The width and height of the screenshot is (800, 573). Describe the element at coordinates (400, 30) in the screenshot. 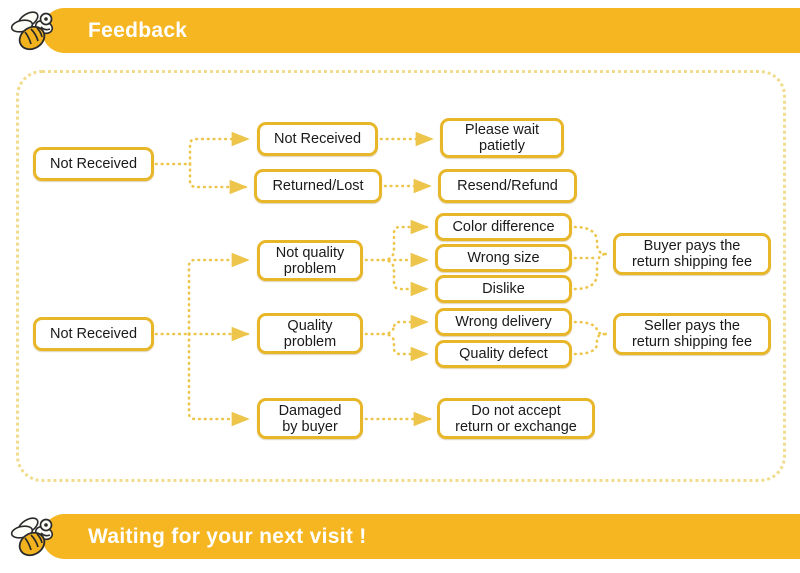

I see `header-banner: Feedback` at that location.